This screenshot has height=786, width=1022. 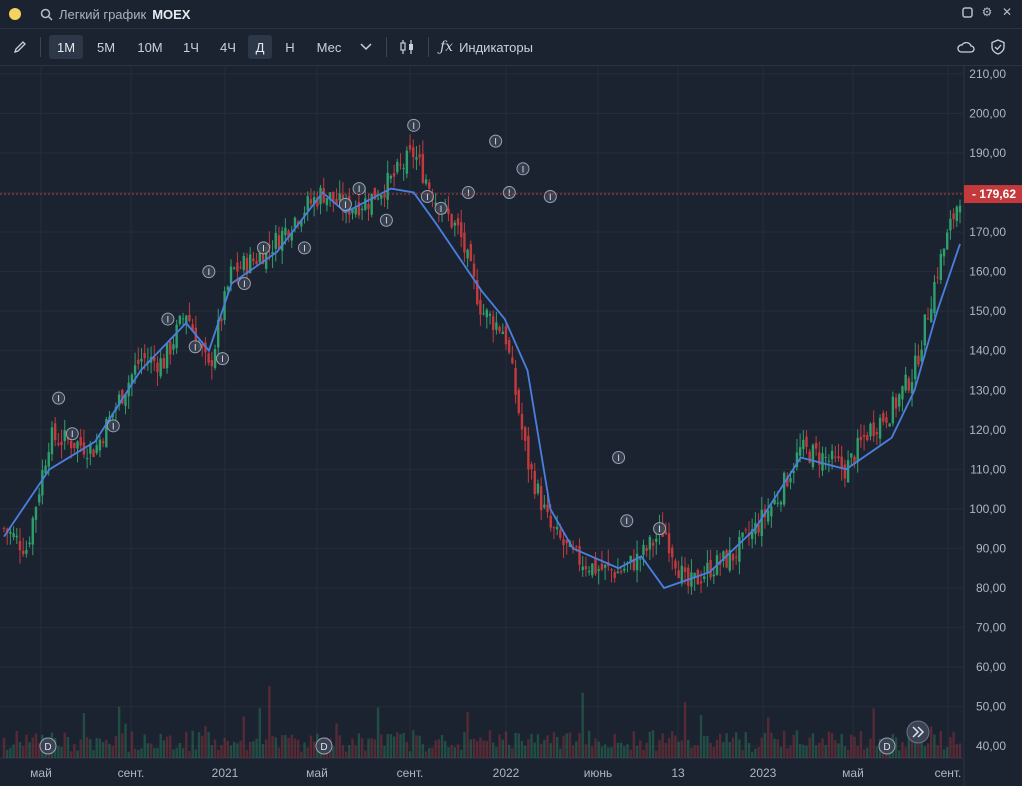 I want to click on period-1h: 1Ч, so click(x=191, y=47).